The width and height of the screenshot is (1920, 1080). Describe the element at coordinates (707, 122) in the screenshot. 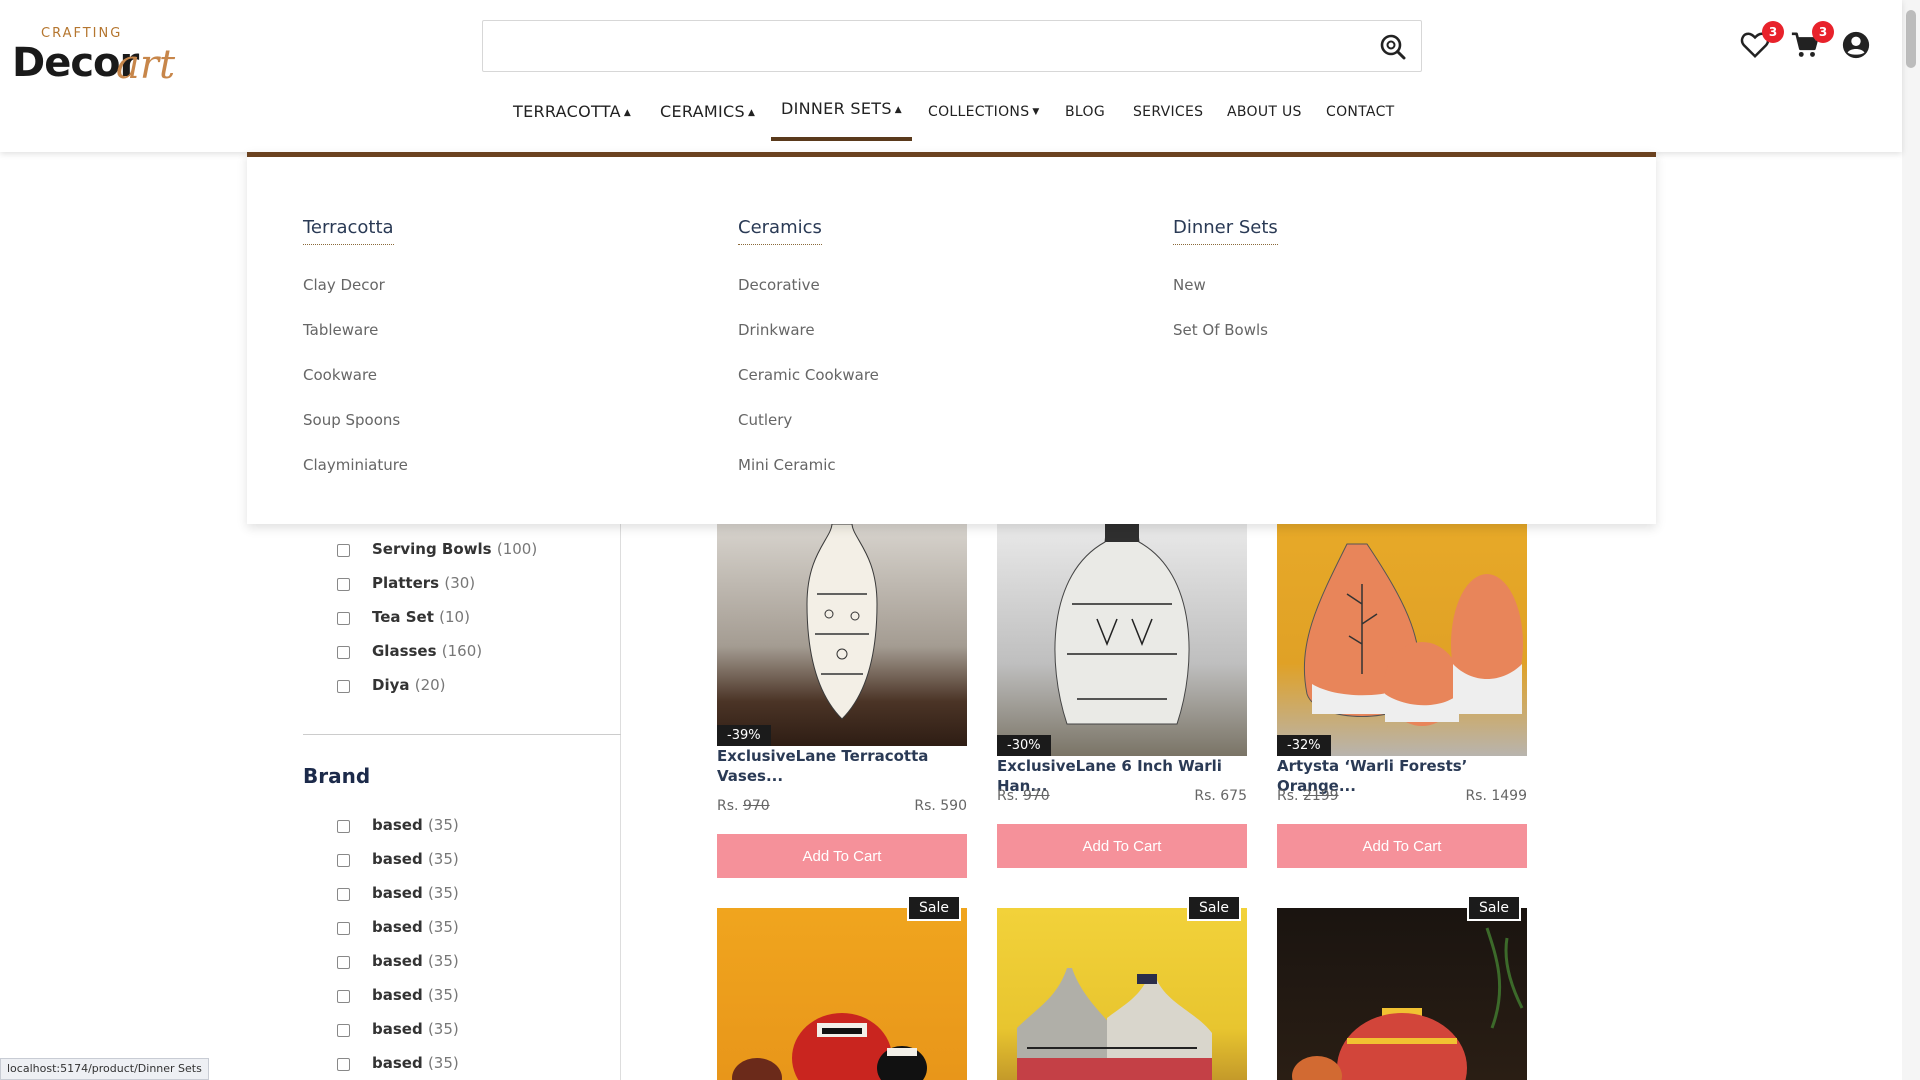

I see `nav-ceramics: CERAMICS ▲` at that location.